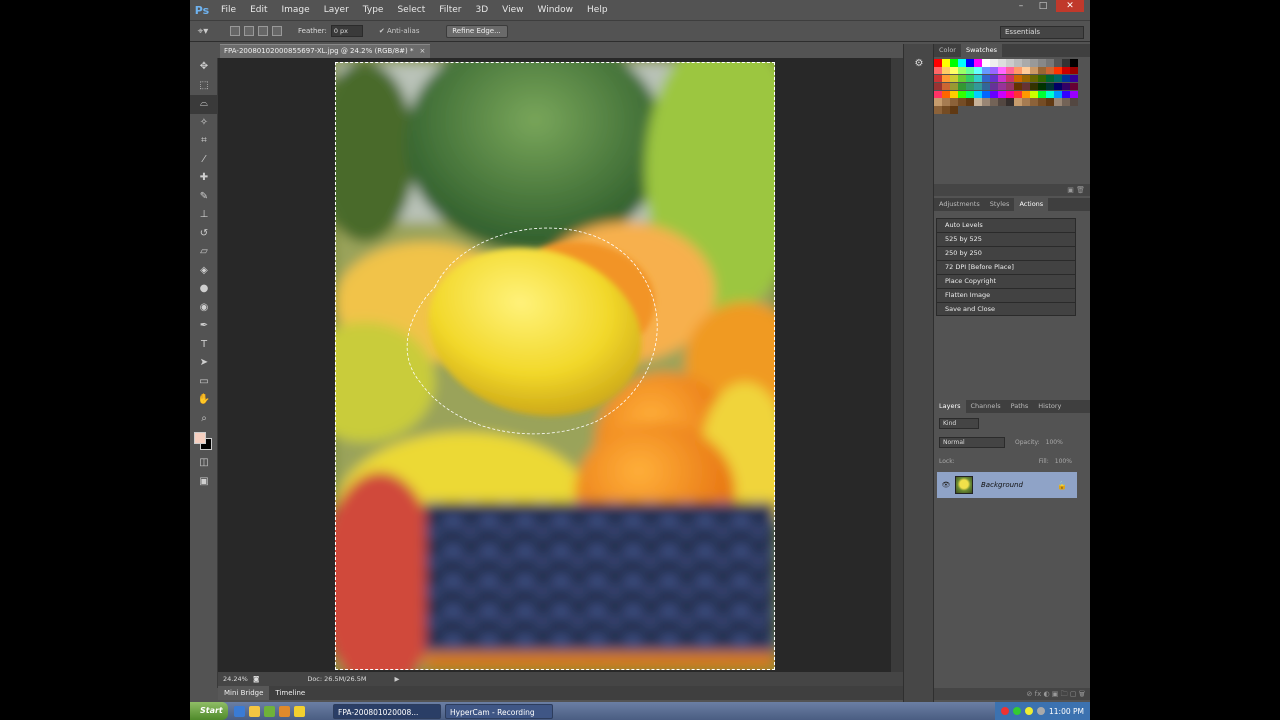 The width and height of the screenshot is (1280, 720). What do you see at coordinates (235, 31) in the screenshot?
I see `new-selection-icon` at bounding box center [235, 31].